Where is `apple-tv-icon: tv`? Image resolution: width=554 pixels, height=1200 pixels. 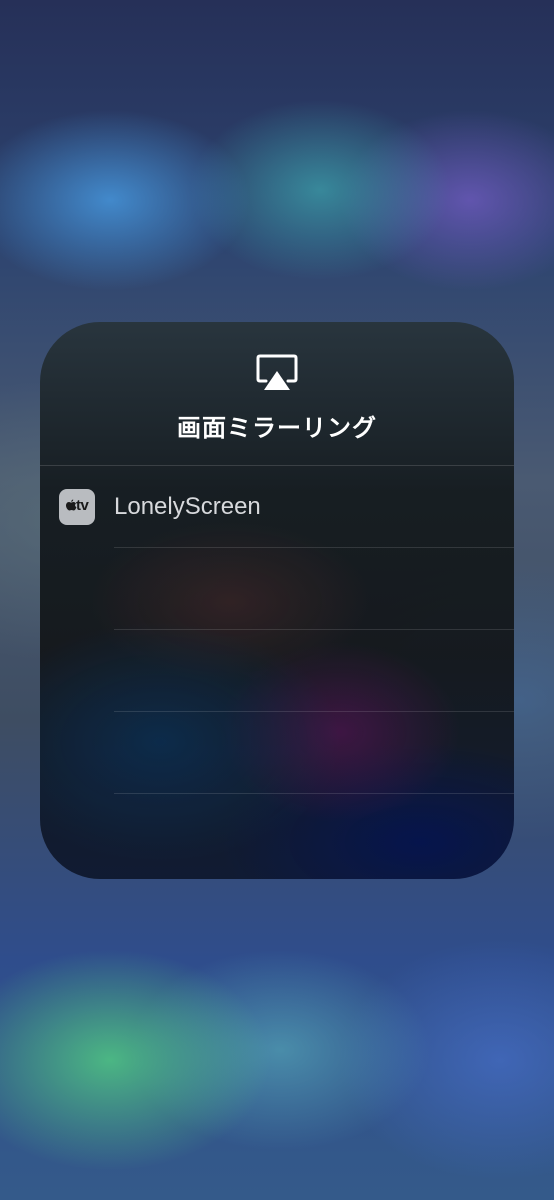
apple-tv-icon: tv is located at coordinates (77, 507).